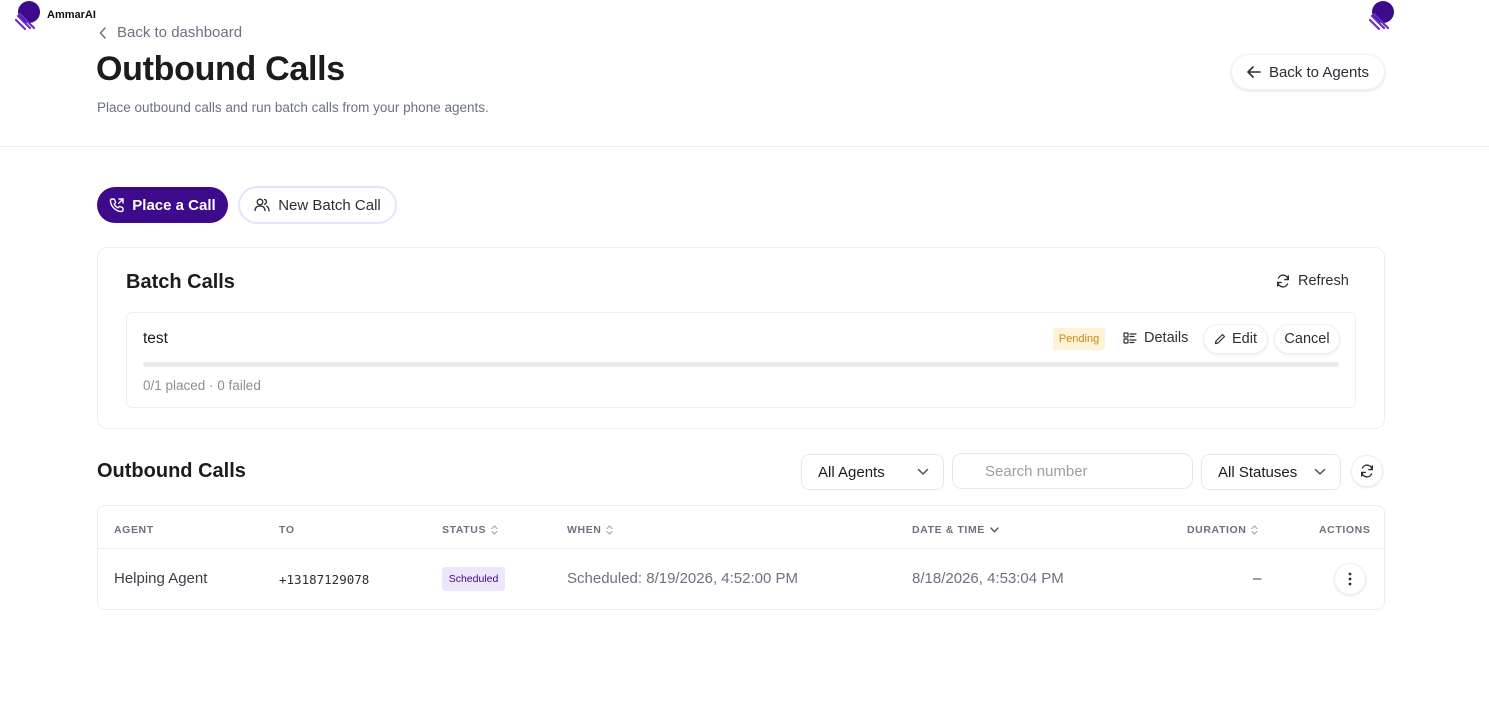  Describe the element at coordinates (994, 530) in the screenshot. I see `sort-descending-icon` at that location.